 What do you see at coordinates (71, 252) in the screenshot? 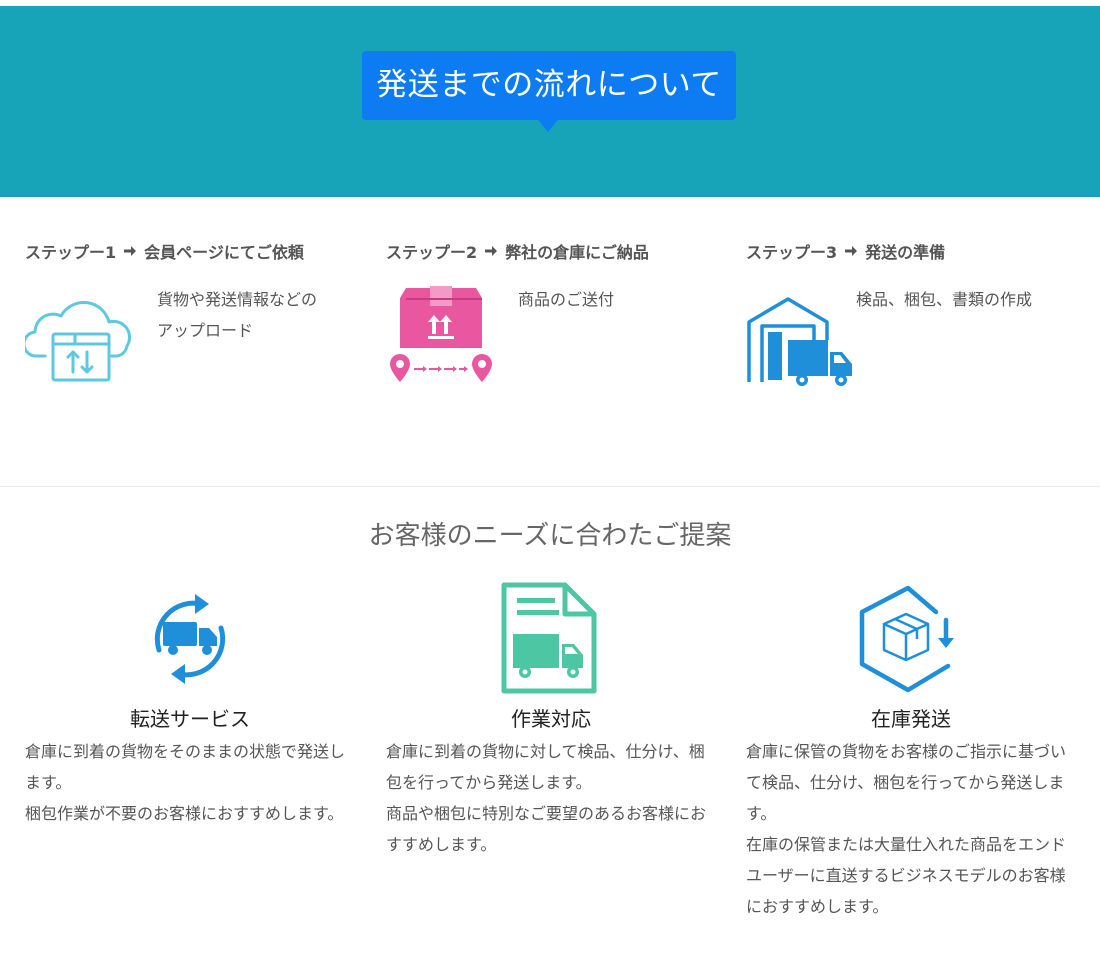
I see `step-1-label: ステップー1` at bounding box center [71, 252].